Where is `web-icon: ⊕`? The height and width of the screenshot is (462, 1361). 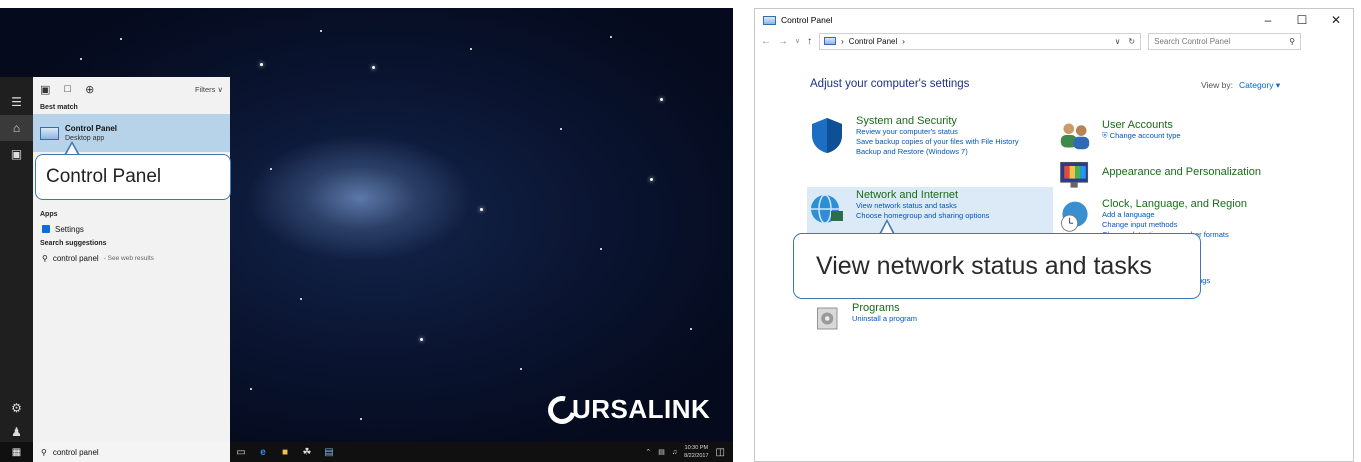 web-icon: ⊕ is located at coordinates (89, 89).